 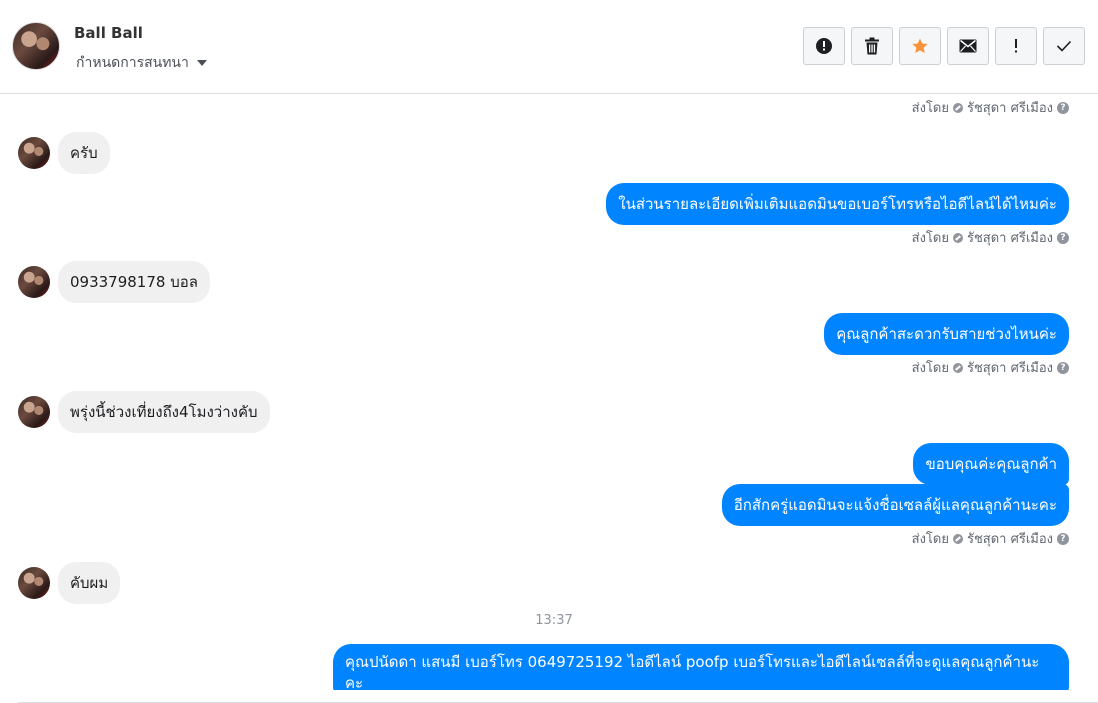 What do you see at coordinates (132, 63) in the screenshot?
I see `conversation-settings-label: กำหนดการสนทนา` at bounding box center [132, 63].